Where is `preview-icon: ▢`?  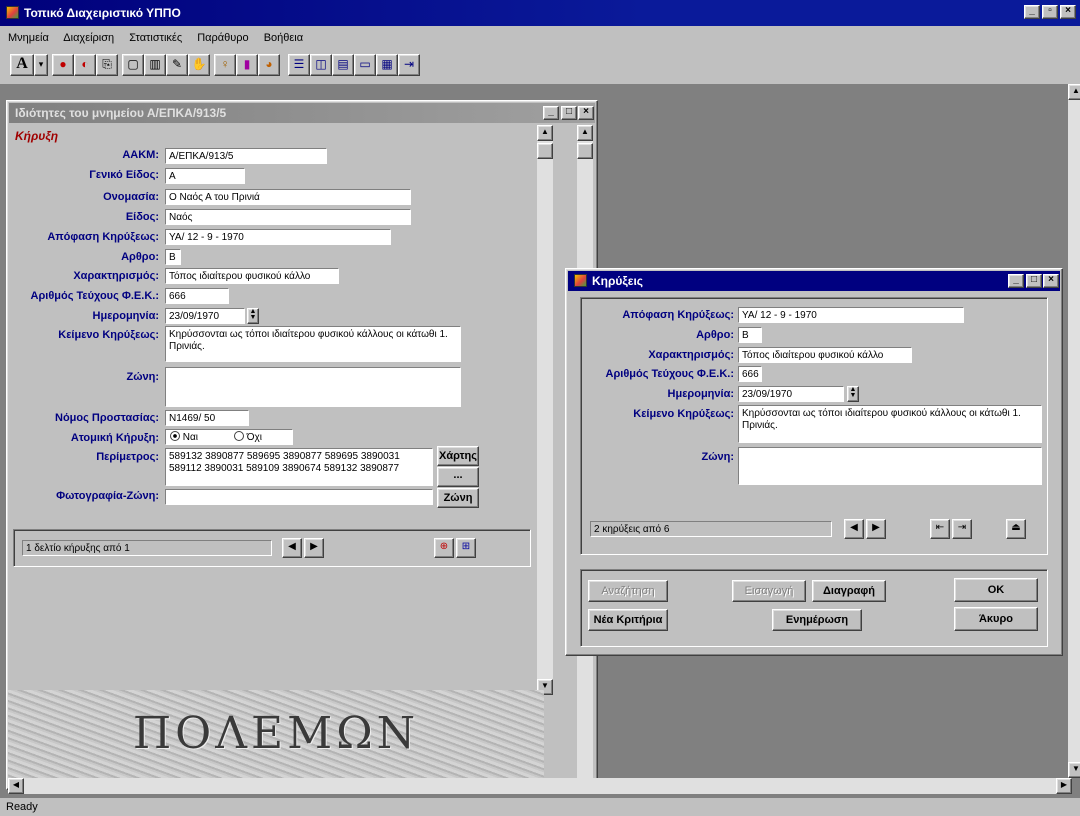
preview-icon: ▢ is located at coordinates (133, 65).